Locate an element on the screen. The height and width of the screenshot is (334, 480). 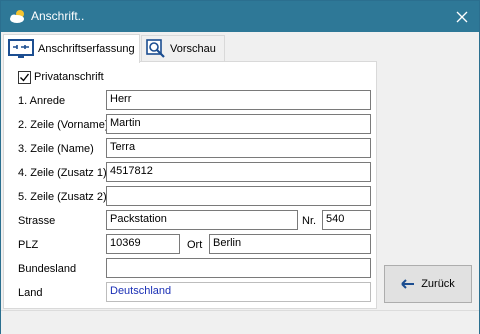
hausnummer-input: 540 is located at coordinates (346, 220).